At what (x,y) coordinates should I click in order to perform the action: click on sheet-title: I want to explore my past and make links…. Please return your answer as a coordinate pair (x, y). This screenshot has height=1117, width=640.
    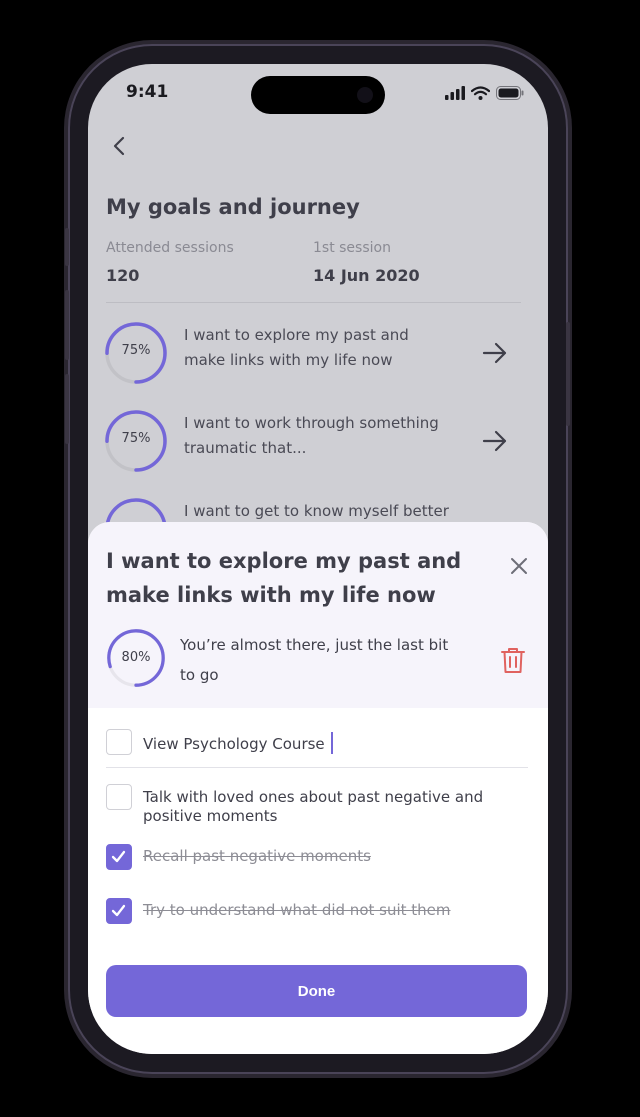
    Looking at the image, I should click on (284, 578).